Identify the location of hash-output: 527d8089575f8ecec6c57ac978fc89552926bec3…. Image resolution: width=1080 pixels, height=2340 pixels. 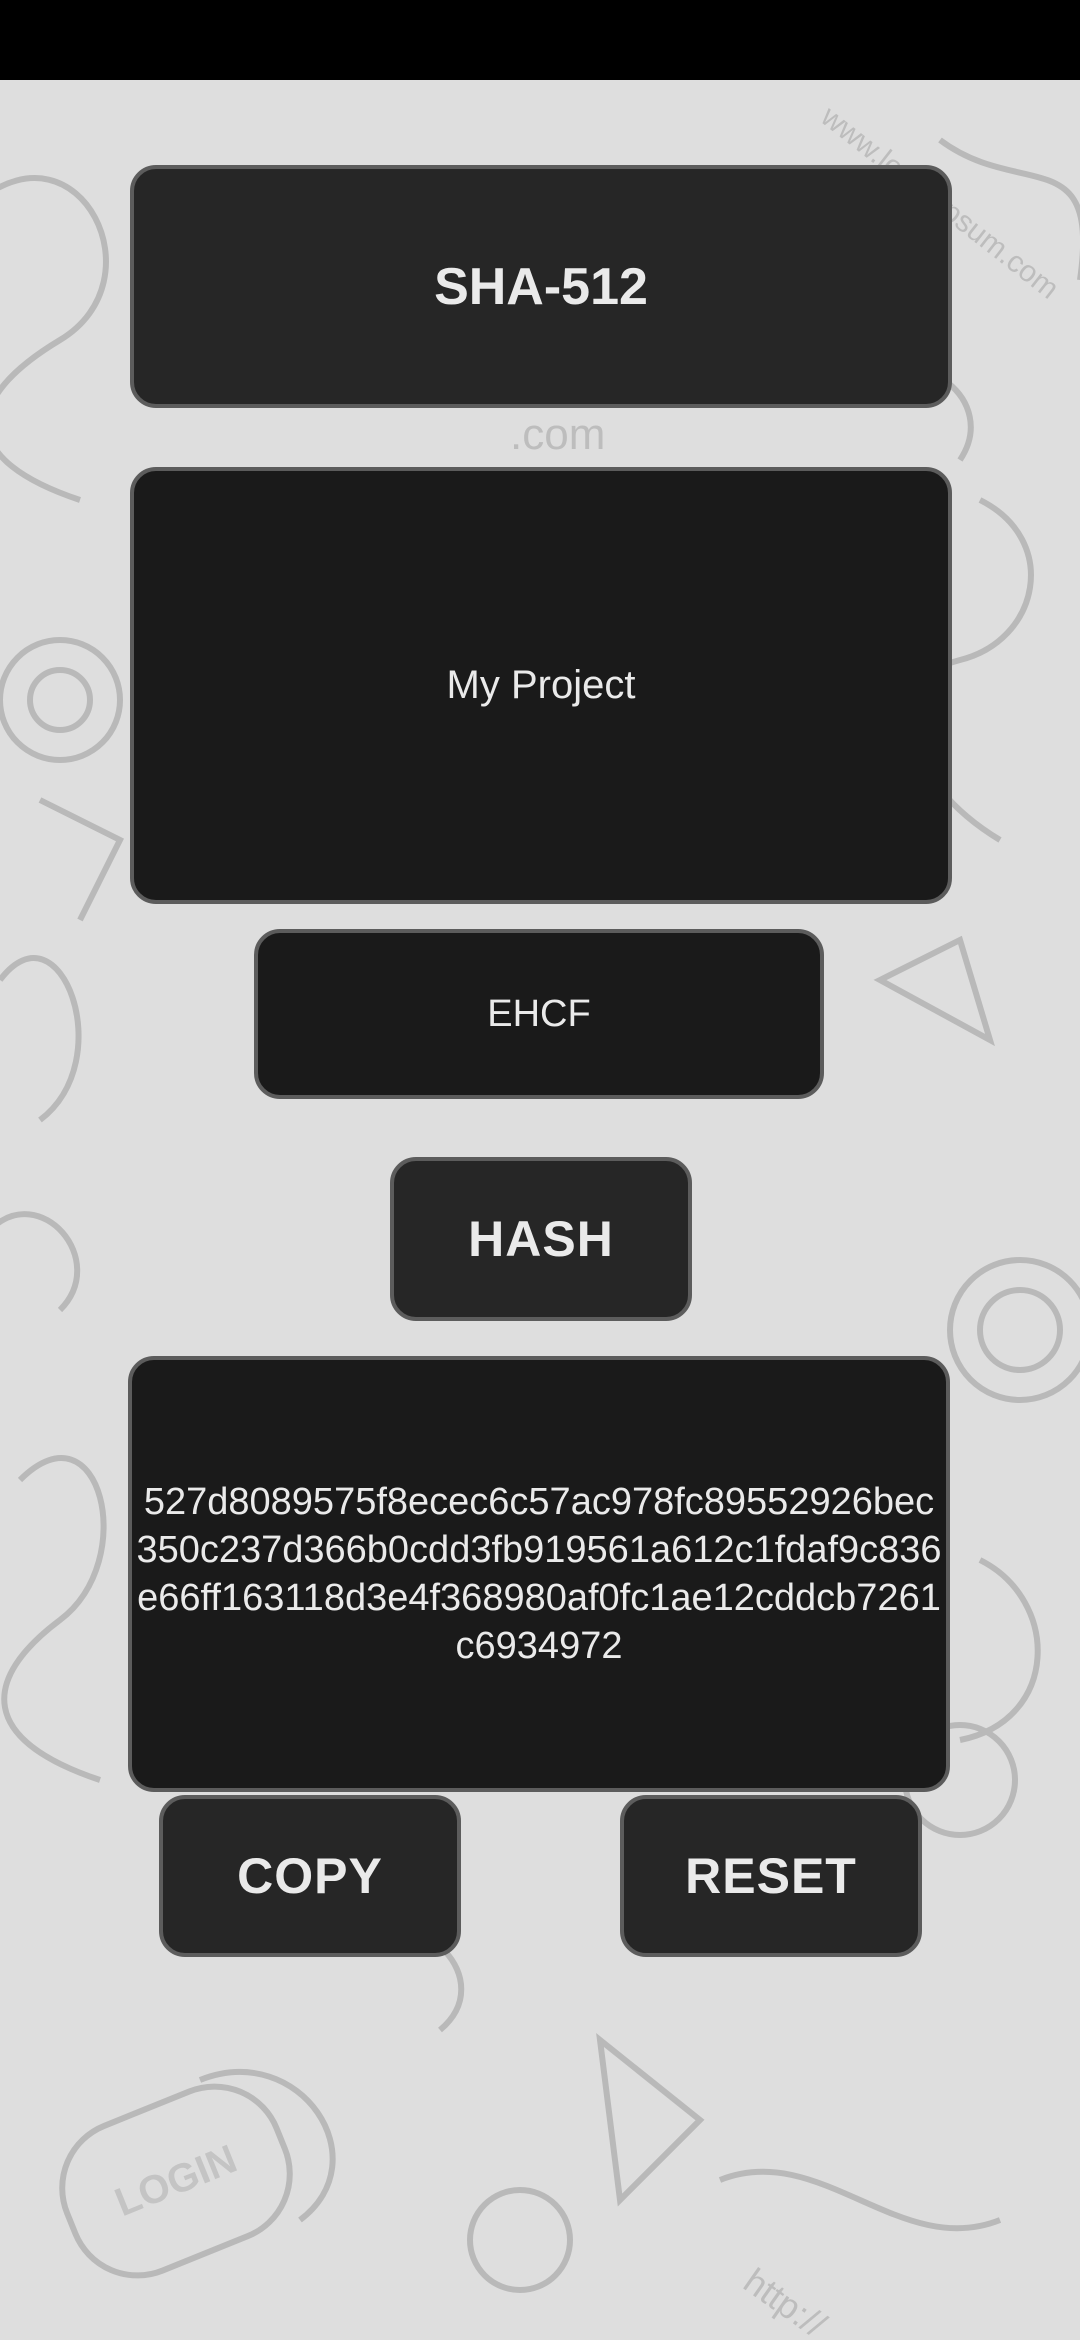
(539, 1574).